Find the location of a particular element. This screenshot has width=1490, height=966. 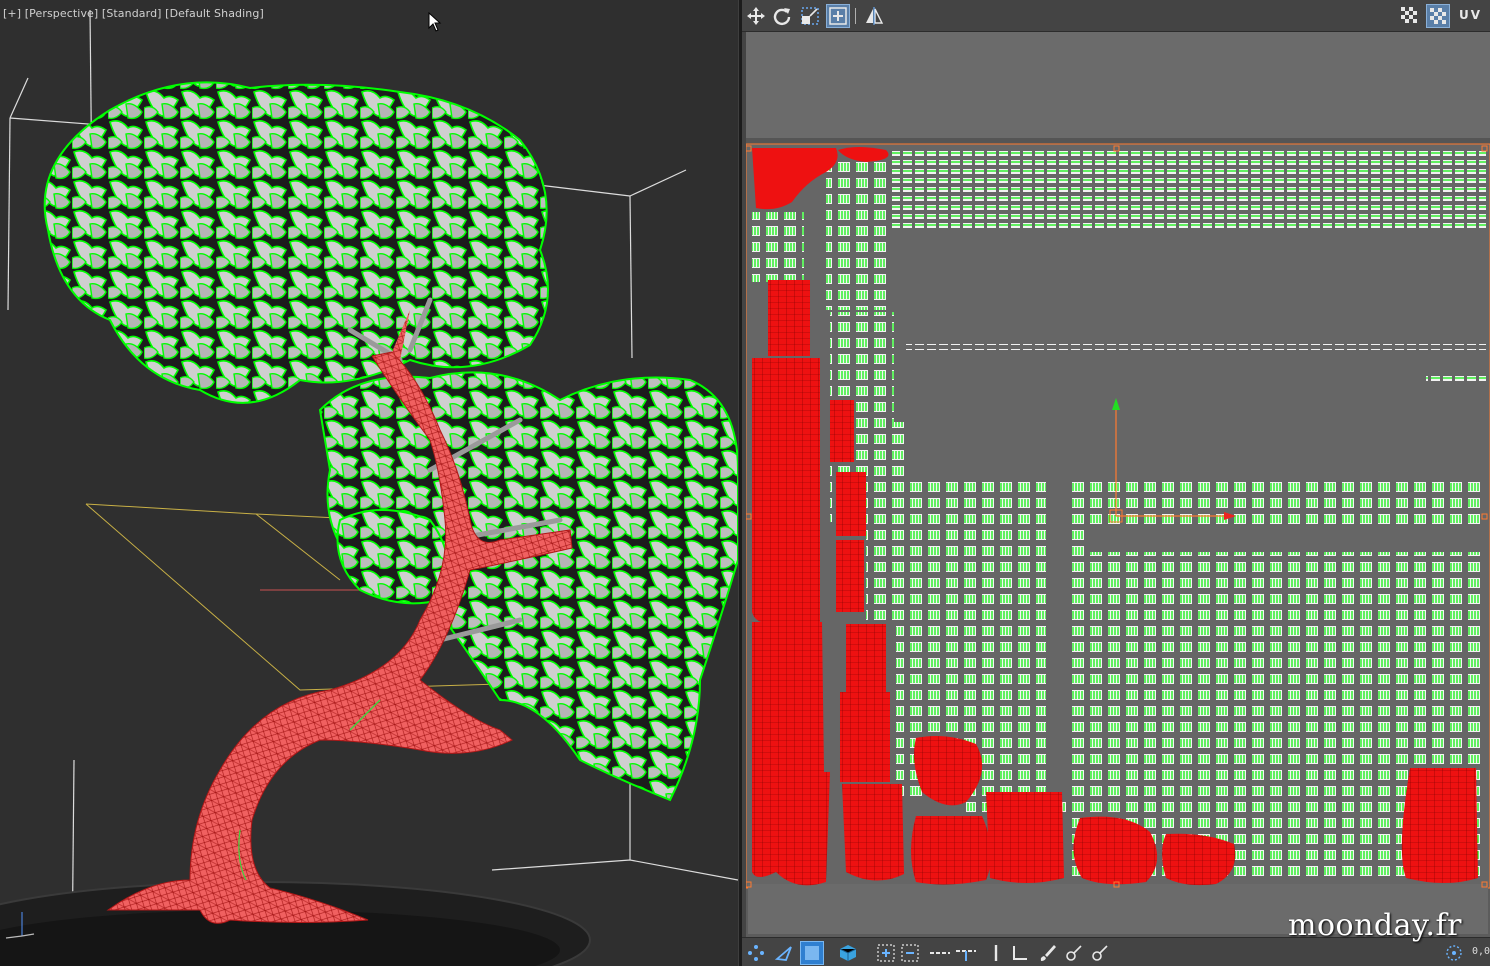

rotate-icon is located at coordinates (782, 16).